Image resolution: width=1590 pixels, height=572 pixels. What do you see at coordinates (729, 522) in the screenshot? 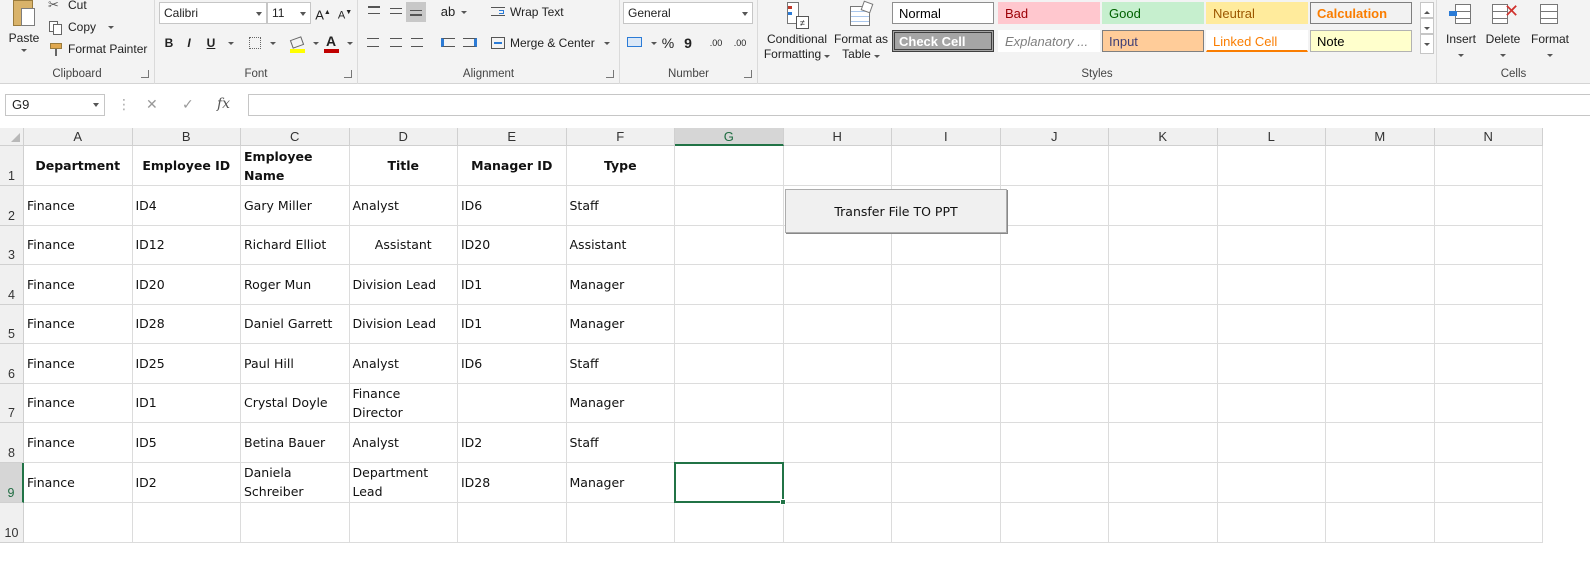
I see `cell-g10` at bounding box center [729, 522].